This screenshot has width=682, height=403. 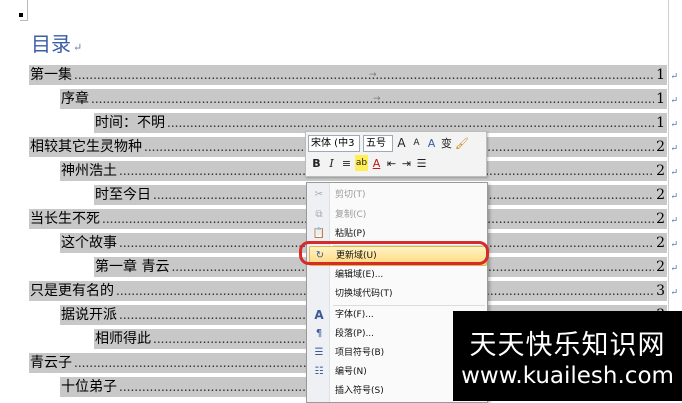 I want to click on copy-icon: ⧉, so click(x=319, y=214).